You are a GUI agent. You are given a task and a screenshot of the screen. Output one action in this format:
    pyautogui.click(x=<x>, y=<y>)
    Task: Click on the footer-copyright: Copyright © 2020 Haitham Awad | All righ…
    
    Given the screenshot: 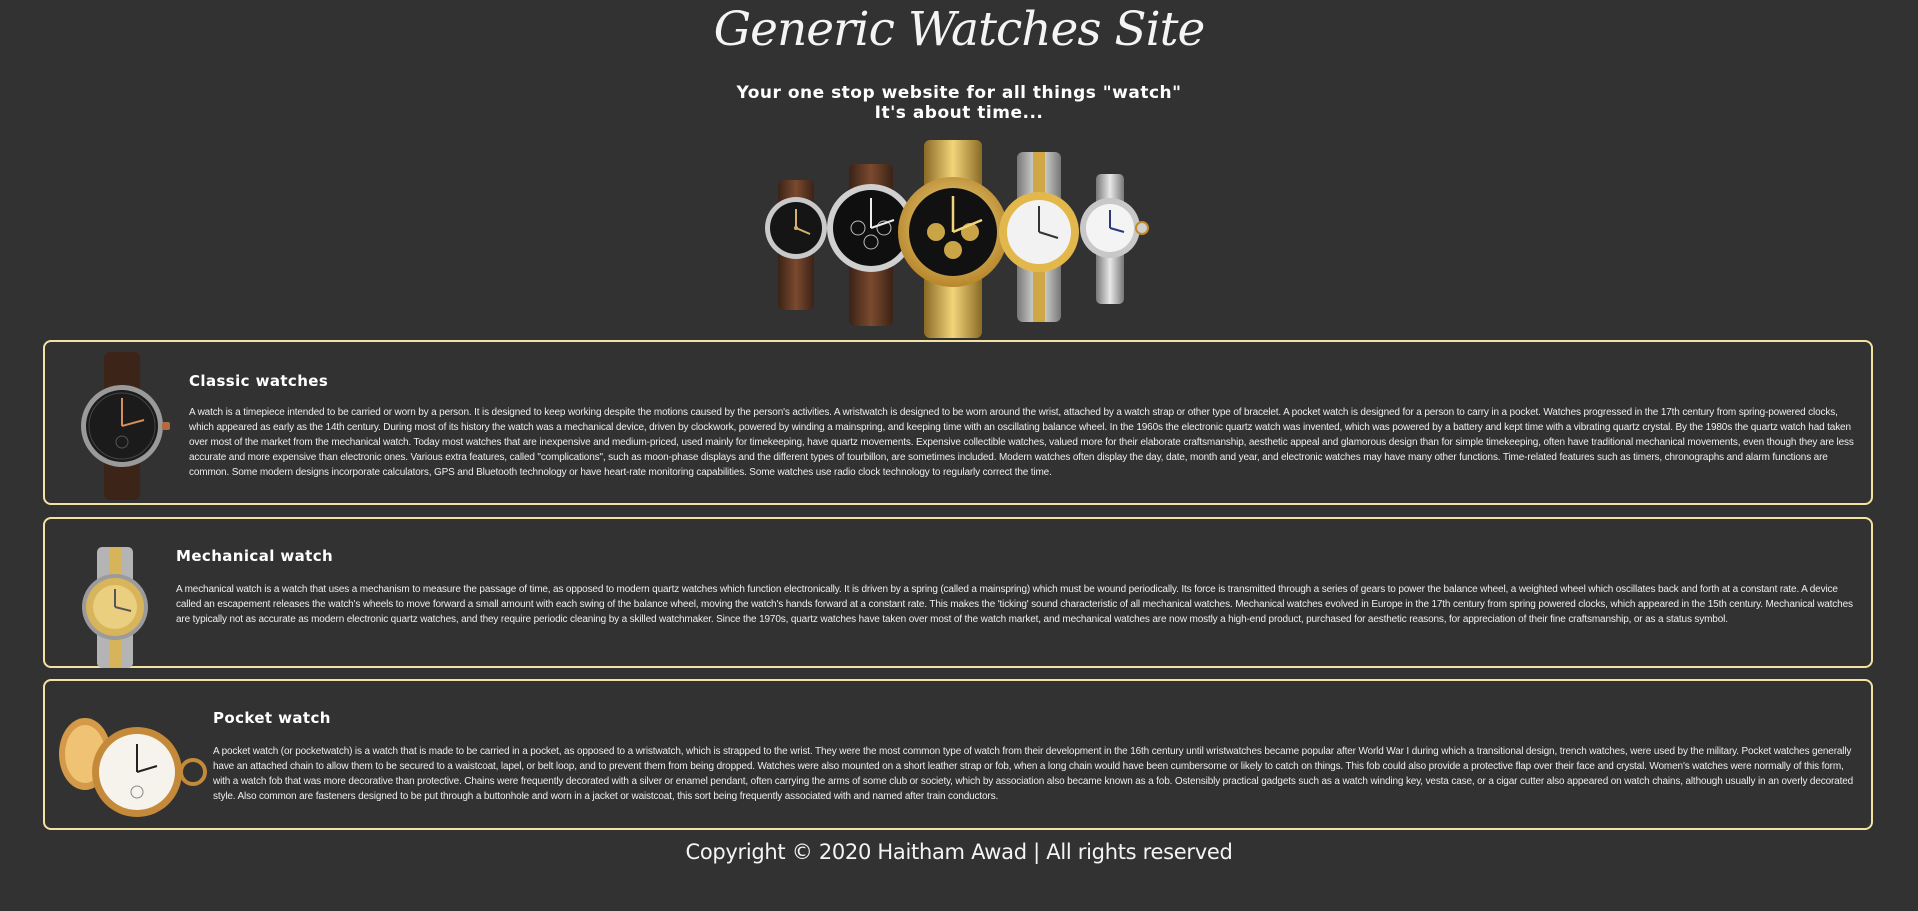 What is the action you would take?
    pyautogui.click(x=959, y=852)
    